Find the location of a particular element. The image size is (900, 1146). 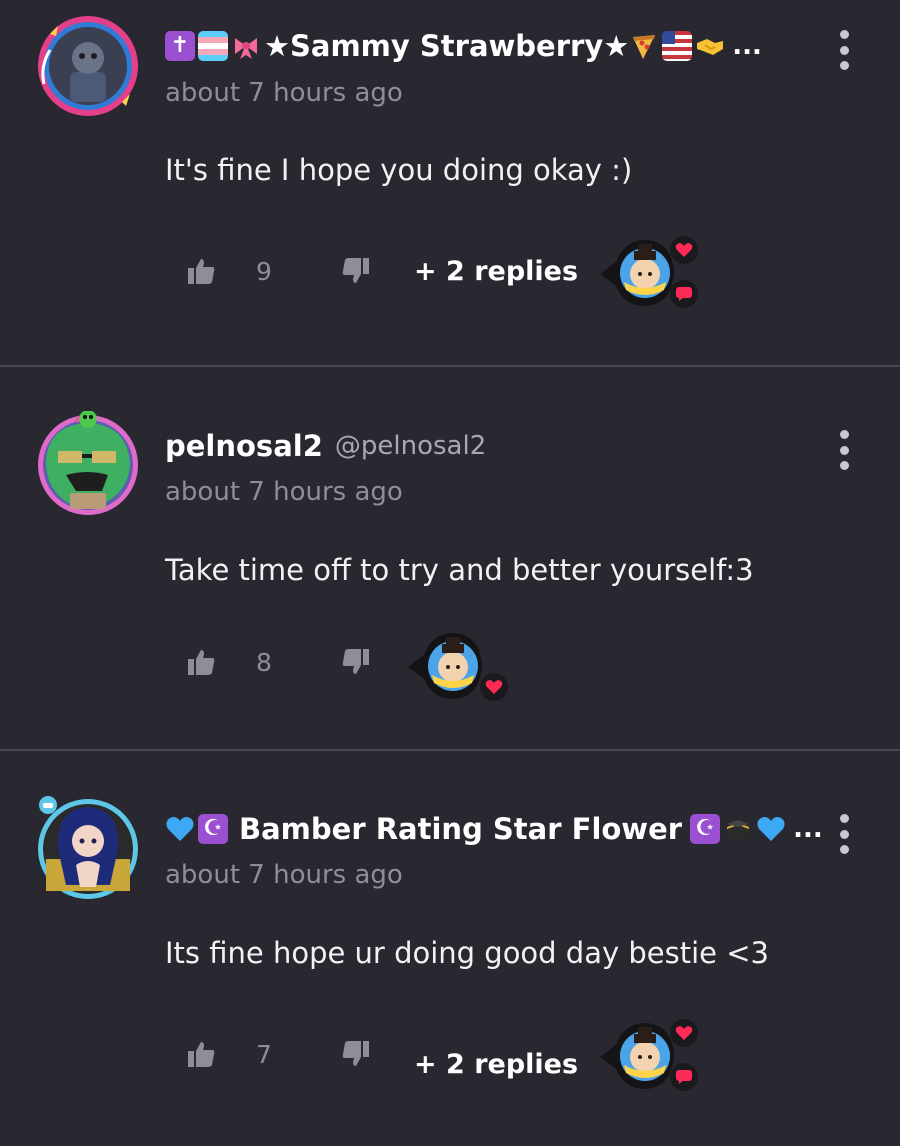

ribbon-emoji is located at coordinates (246, 46).